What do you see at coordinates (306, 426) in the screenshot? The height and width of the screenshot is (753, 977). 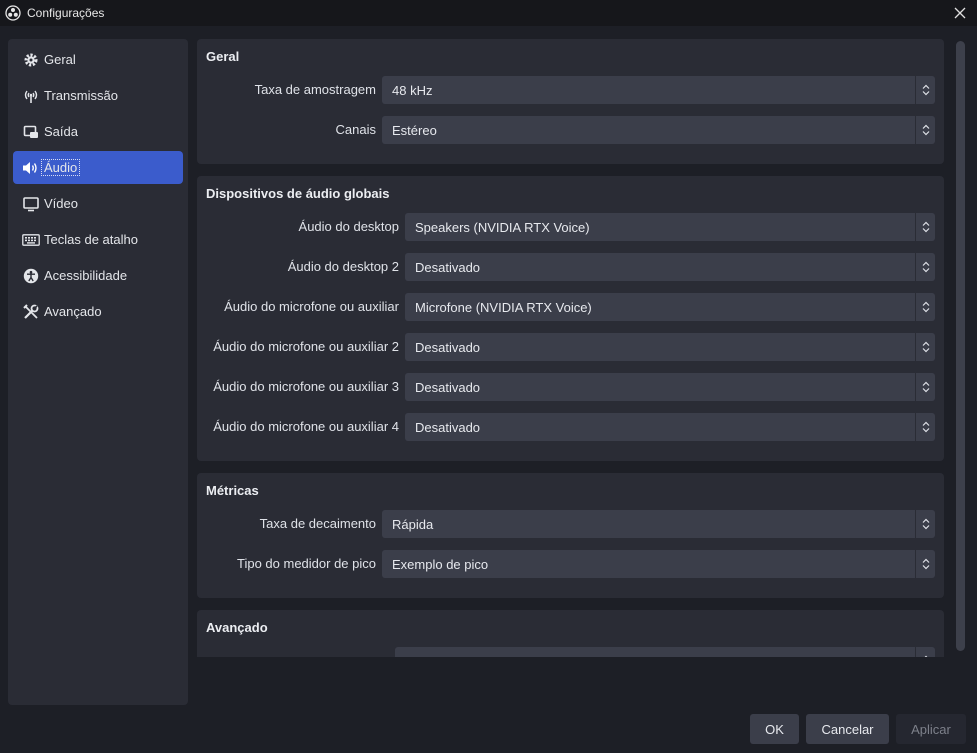 I see `mic-aux-4-label: Áudio do microfone ou auxiliar 4` at bounding box center [306, 426].